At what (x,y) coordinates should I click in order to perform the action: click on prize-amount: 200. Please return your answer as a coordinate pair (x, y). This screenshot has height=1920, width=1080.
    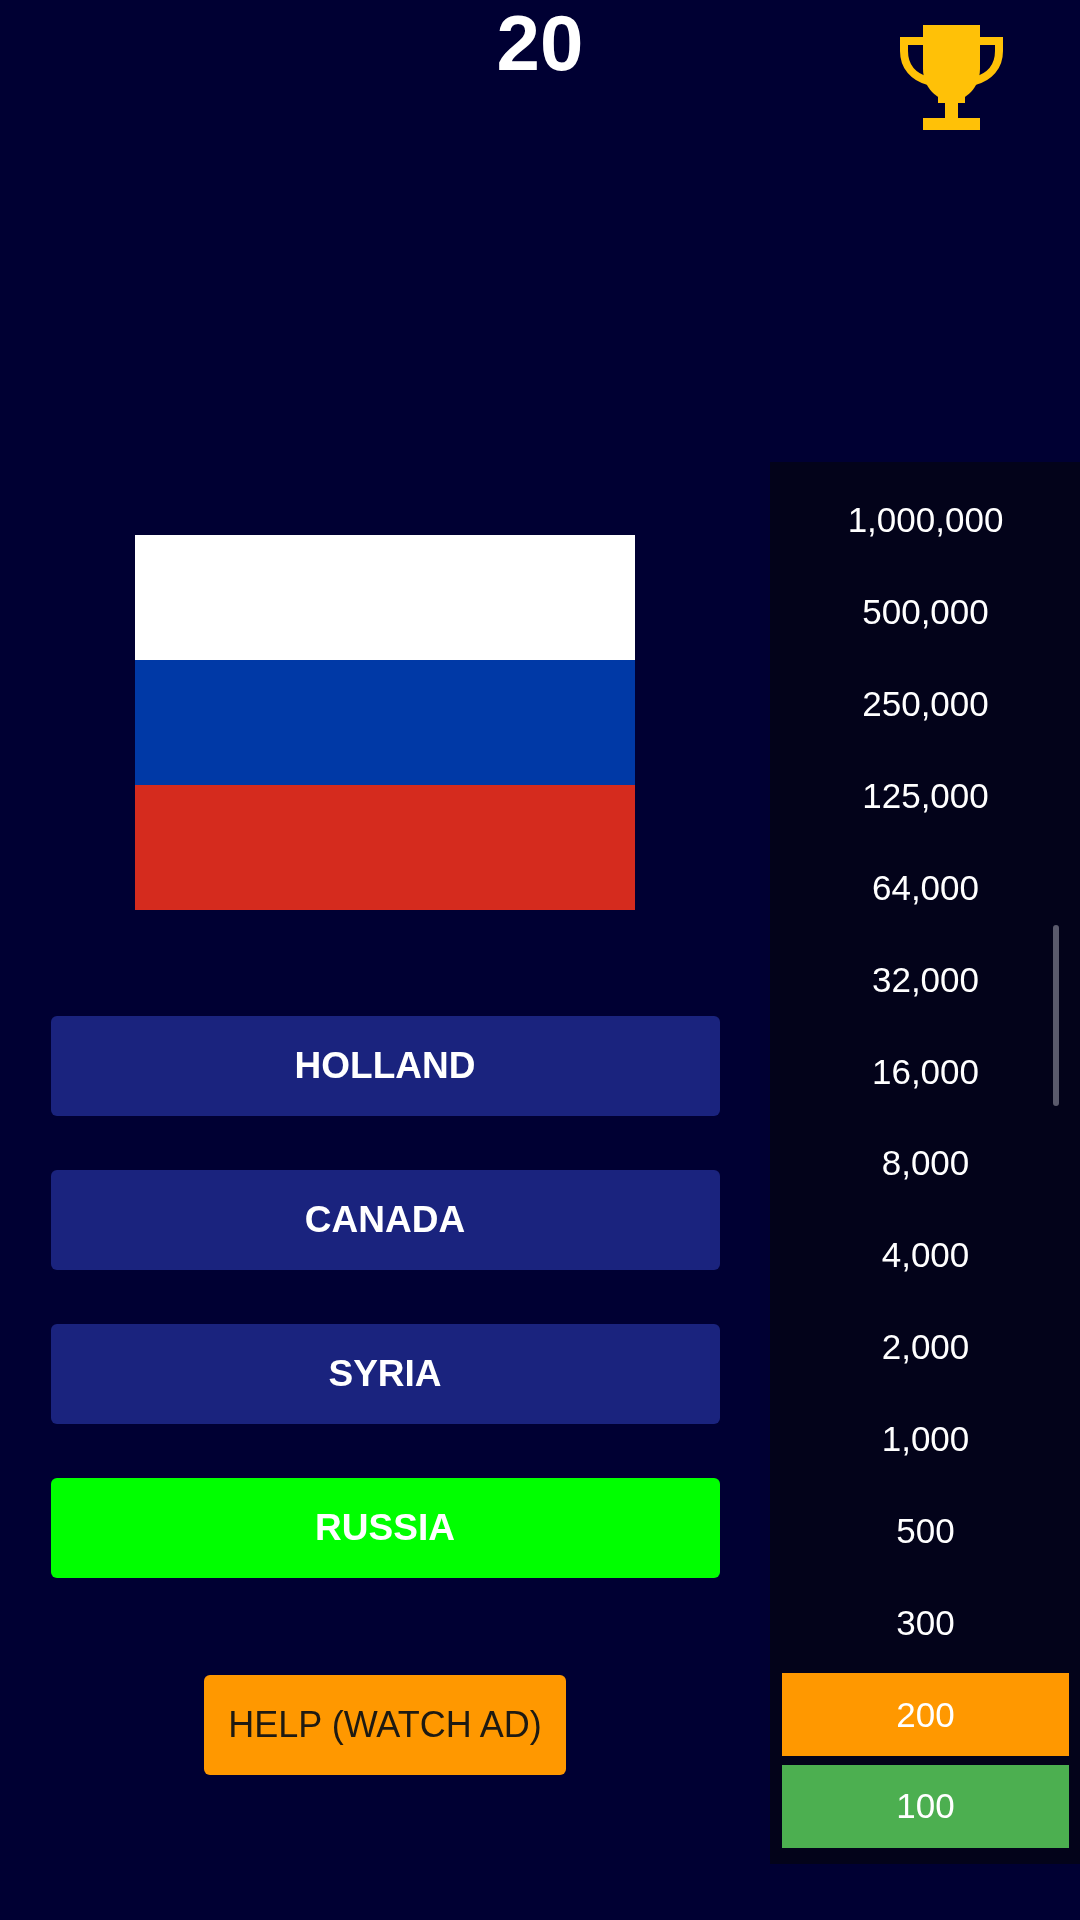
    Looking at the image, I should click on (925, 1715).